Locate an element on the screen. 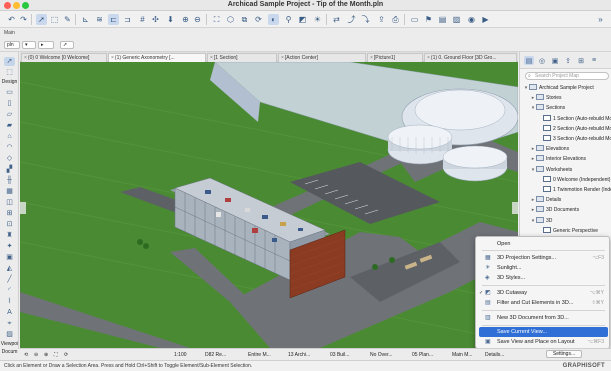  project-map-icon: ▤ is located at coordinates (529, 60).